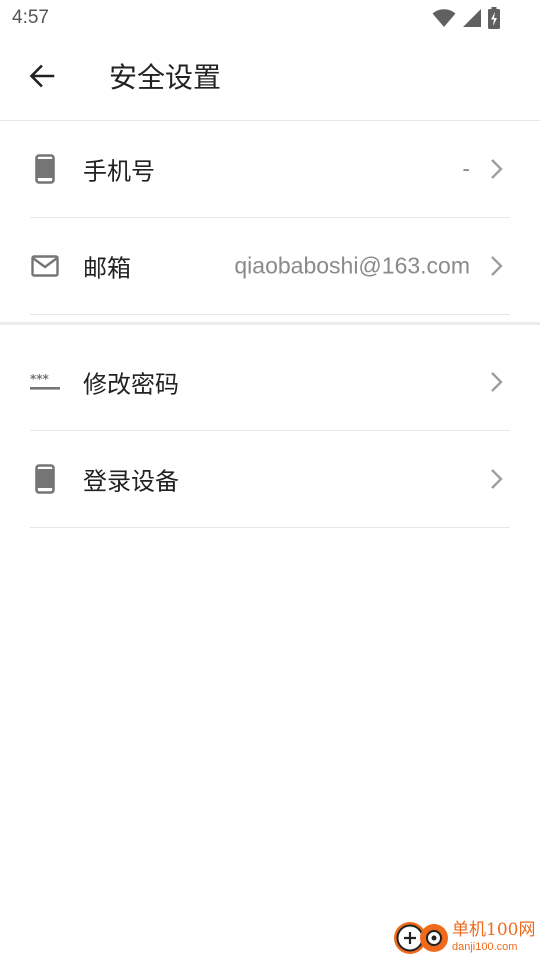  What do you see at coordinates (107, 268) in the screenshot?
I see `email-label: 邮箱` at bounding box center [107, 268].